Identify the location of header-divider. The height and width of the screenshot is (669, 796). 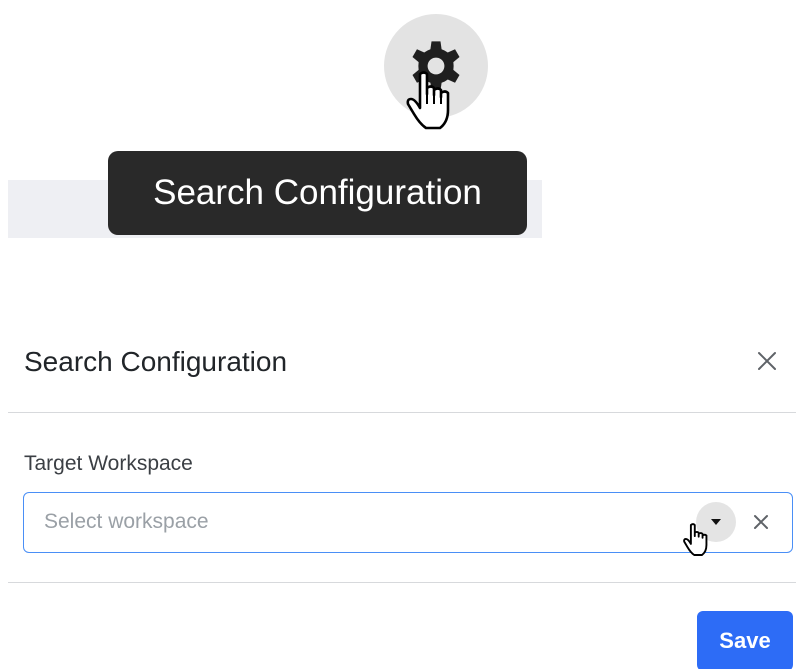
(402, 412).